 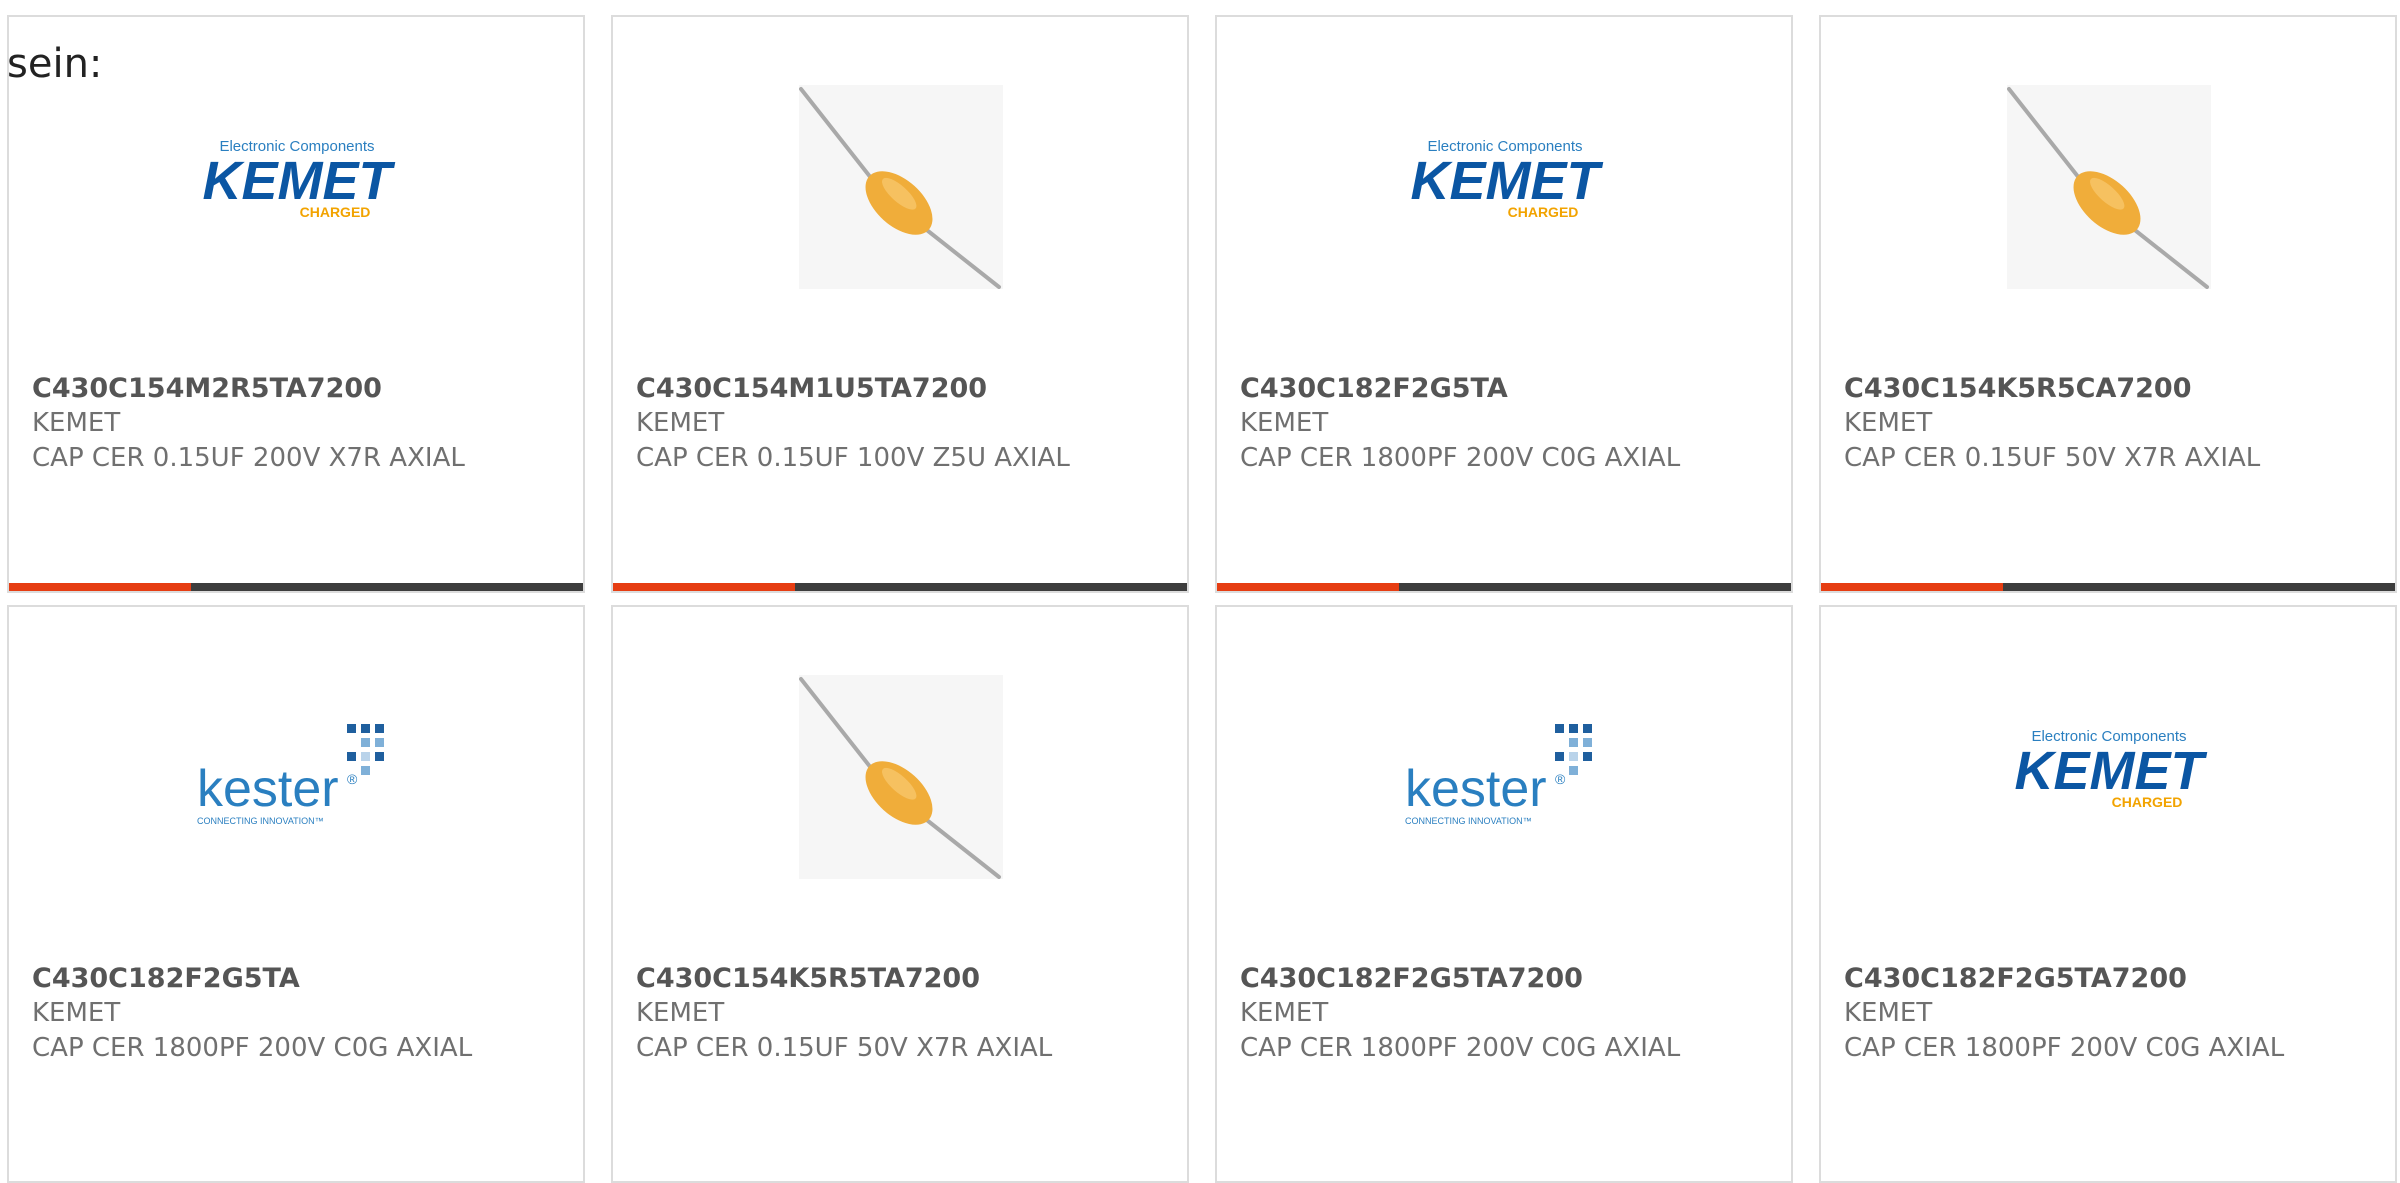 I want to click on part-number: C430C154K5R5CA7200, so click(x=2114, y=388).